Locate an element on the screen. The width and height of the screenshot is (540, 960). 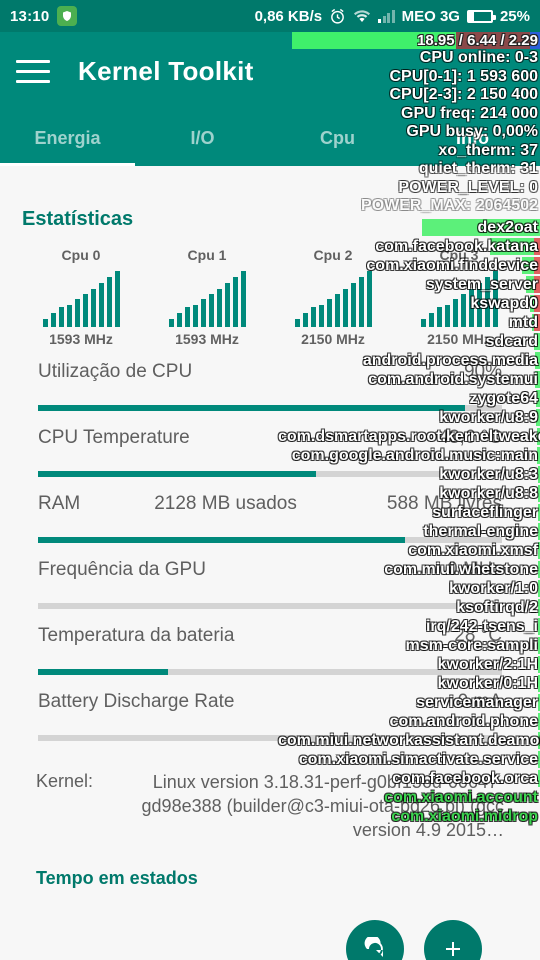
cpu-chart-label: Cpu 0 is located at coordinates (81, 255).